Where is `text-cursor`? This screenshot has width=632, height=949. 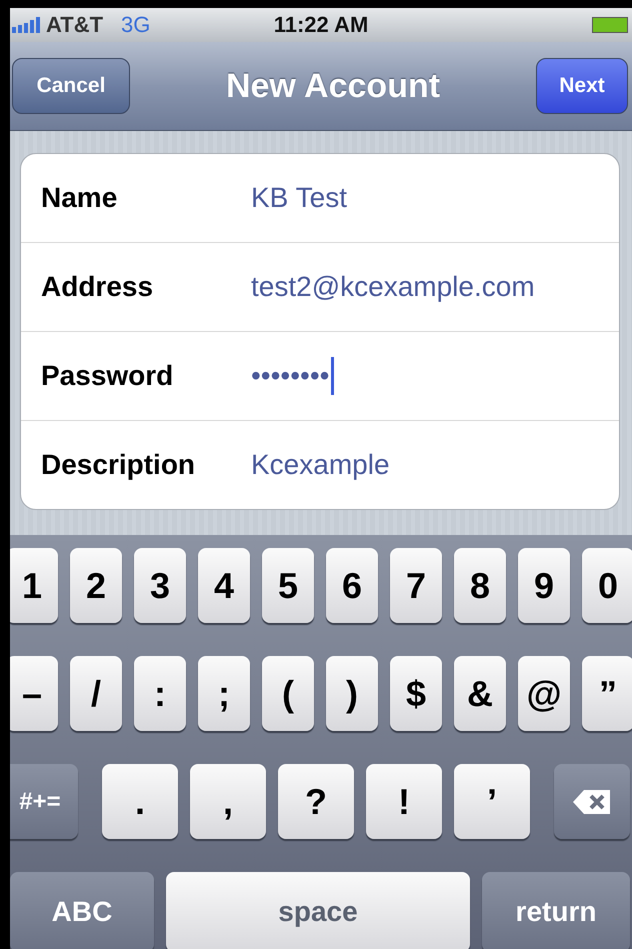 text-cursor is located at coordinates (332, 376).